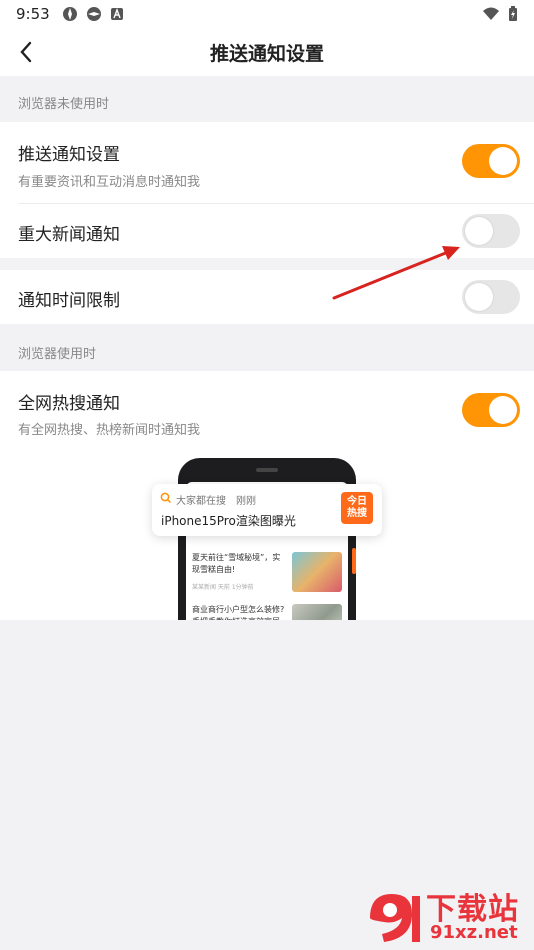 Image resolution: width=534 pixels, height=950 pixels. Describe the element at coordinates (109, 182) in the screenshot. I see `setting-subtitle: 有重要资讯和互动消息时通知我` at that location.